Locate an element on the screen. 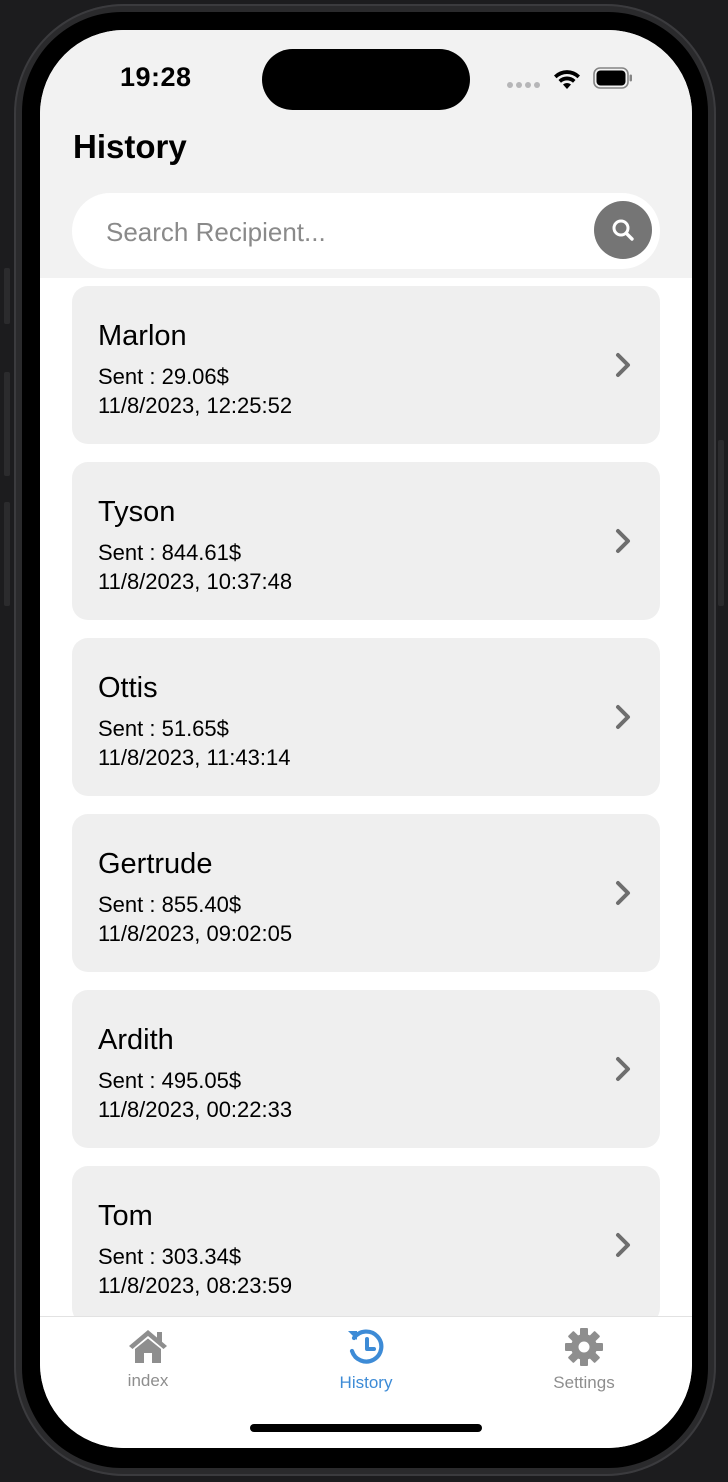 The image size is (728, 1482). search-input is located at coordinates (346, 232).